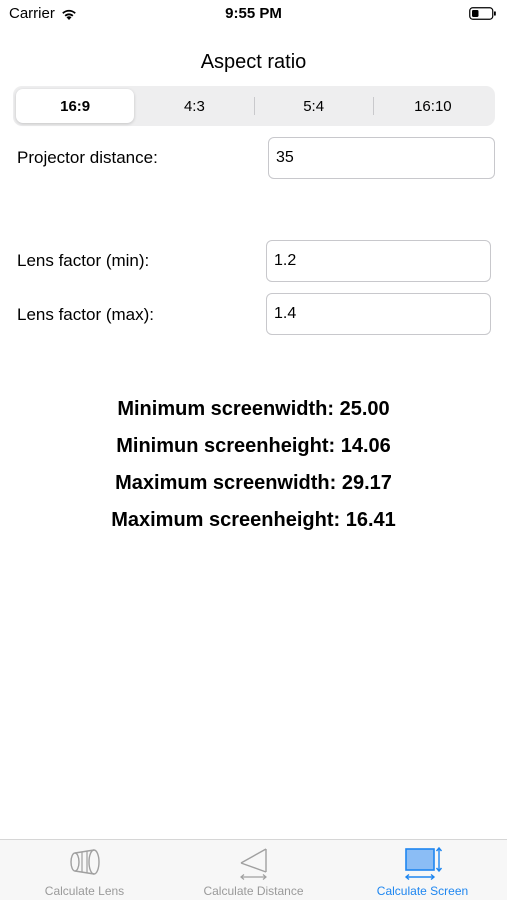 Image resolution: width=507 pixels, height=900 pixels. I want to click on lens-factor-max-label: Lens factor (max):, so click(85, 314).